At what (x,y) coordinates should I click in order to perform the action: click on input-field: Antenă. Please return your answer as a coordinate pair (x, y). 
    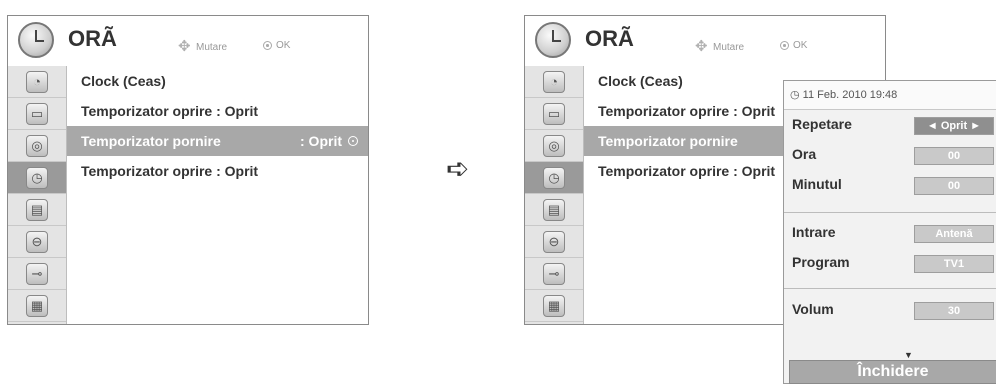
    Looking at the image, I should click on (954, 234).